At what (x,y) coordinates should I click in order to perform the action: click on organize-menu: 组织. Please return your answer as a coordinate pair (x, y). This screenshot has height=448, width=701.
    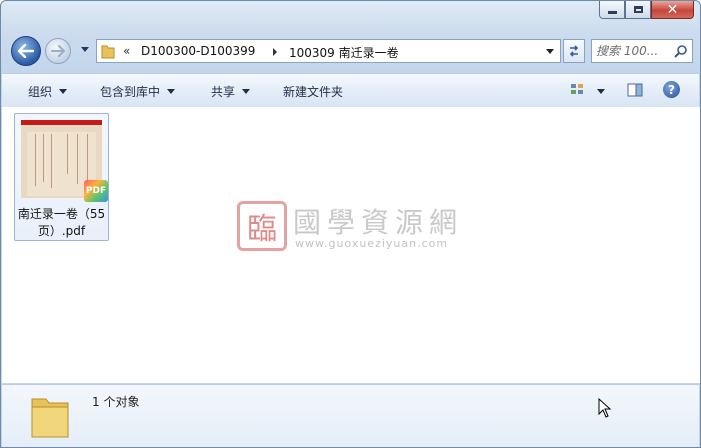
    Looking at the image, I should click on (48, 91).